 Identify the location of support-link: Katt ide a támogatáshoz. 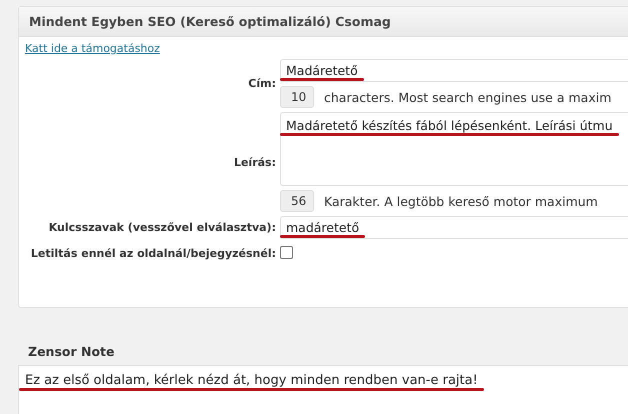
(92, 48).